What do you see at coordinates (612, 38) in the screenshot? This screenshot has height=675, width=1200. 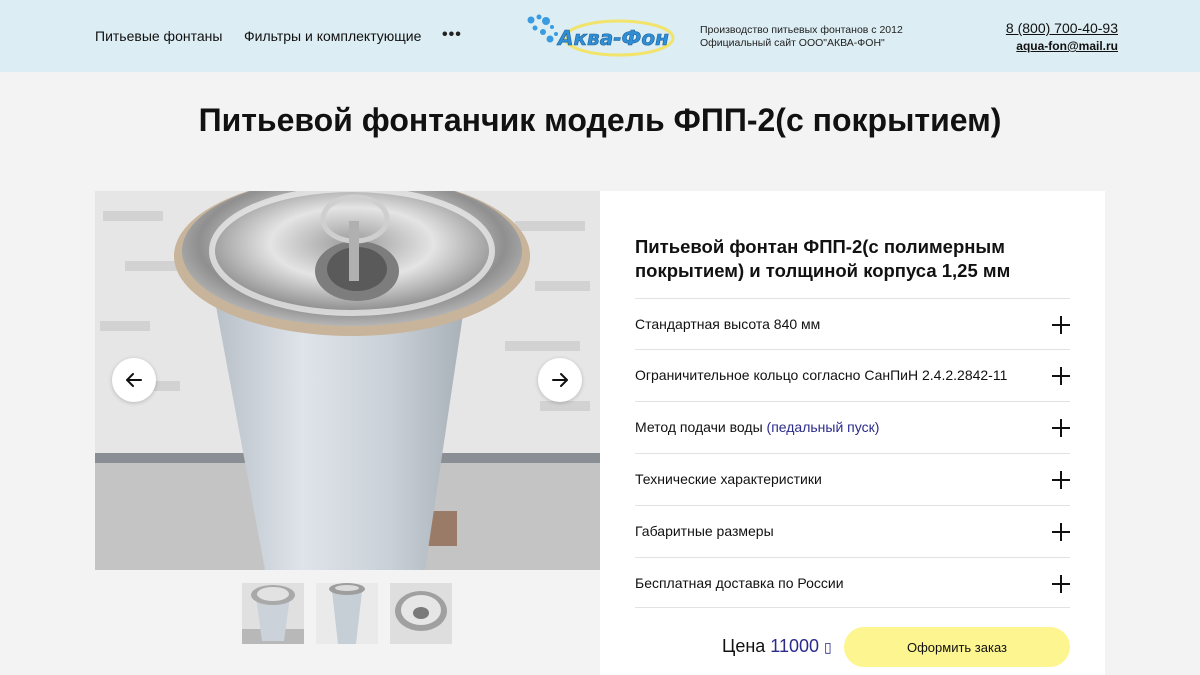 I see `logo-text: Аква-Фон` at bounding box center [612, 38].